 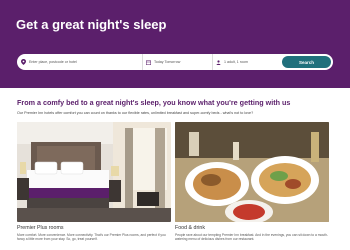 What do you see at coordinates (306, 62) in the screenshot?
I see `search-button: Search` at bounding box center [306, 62].